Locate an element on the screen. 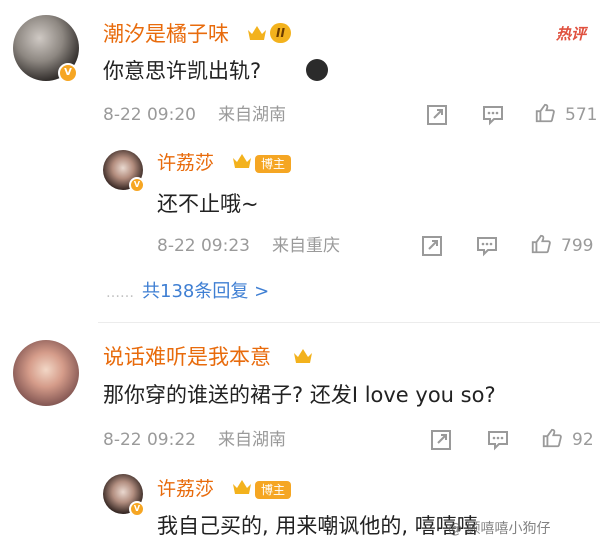 This screenshot has width=600, height=546. hot-comment-label: 热评 is located at coordinates (571, 34).